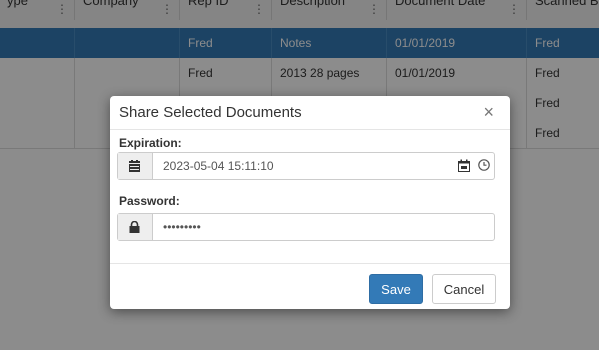 This screenshot has height=350, width=599. What do you see at coordinates (135, 227) in the screenshot?
I see `lock-icon` at bounding box center [135, 227].